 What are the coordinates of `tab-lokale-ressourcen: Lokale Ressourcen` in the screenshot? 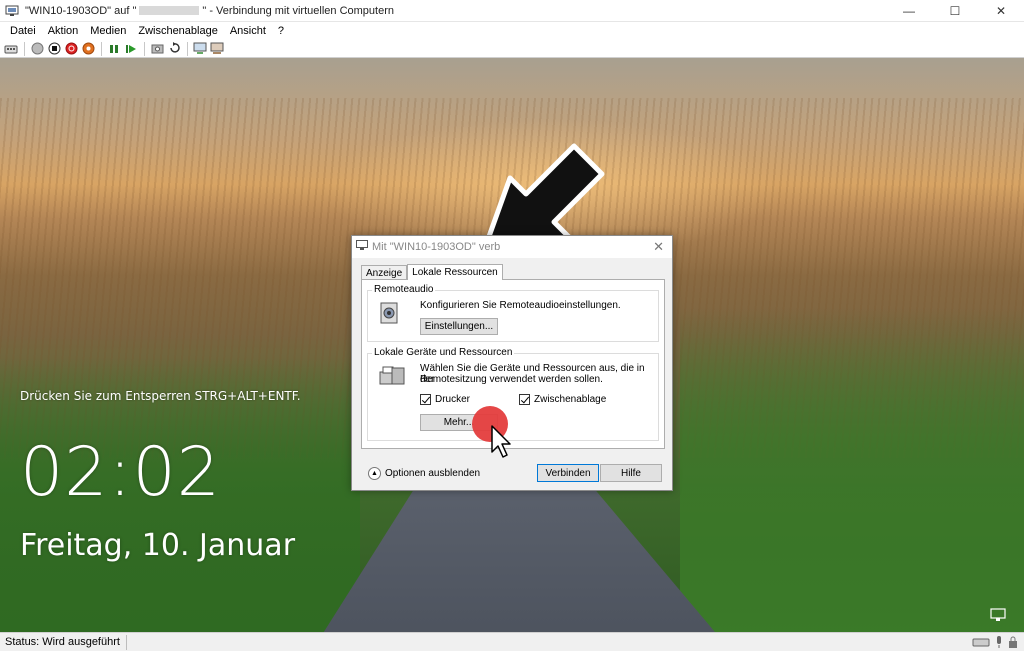 It's located at (455, 272).